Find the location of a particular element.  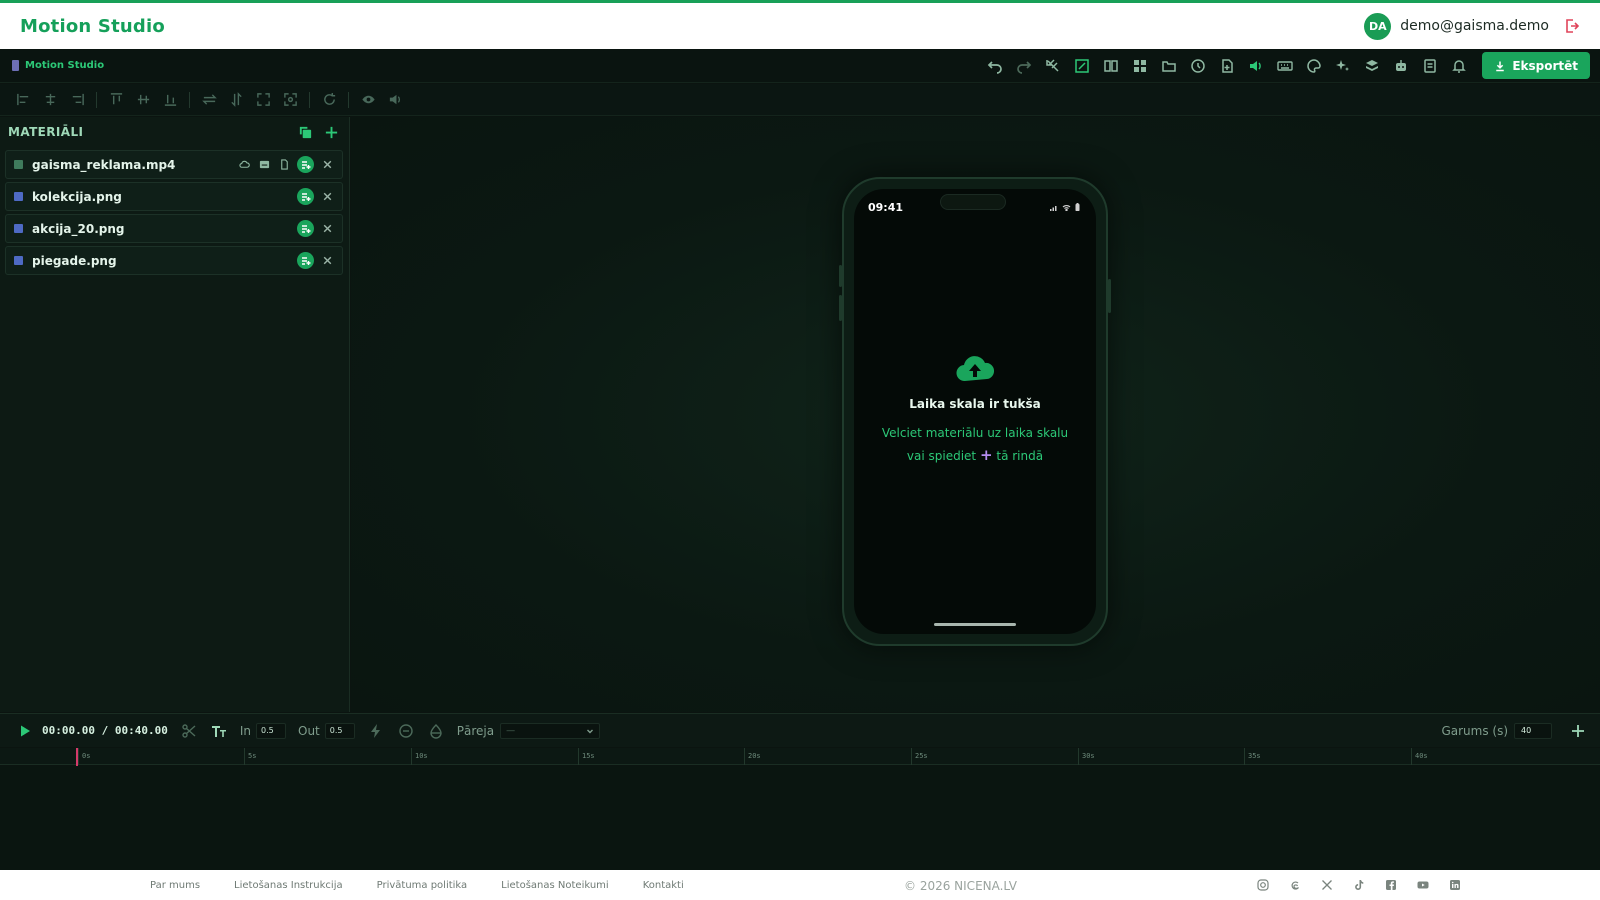

add-multiple-button is located at coordinates (305, 132).